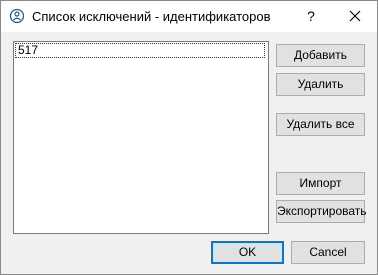  What do you see at coordinates (17, 16) in the screenshot?
I see `app-icon` at bounding box center [17, 16].